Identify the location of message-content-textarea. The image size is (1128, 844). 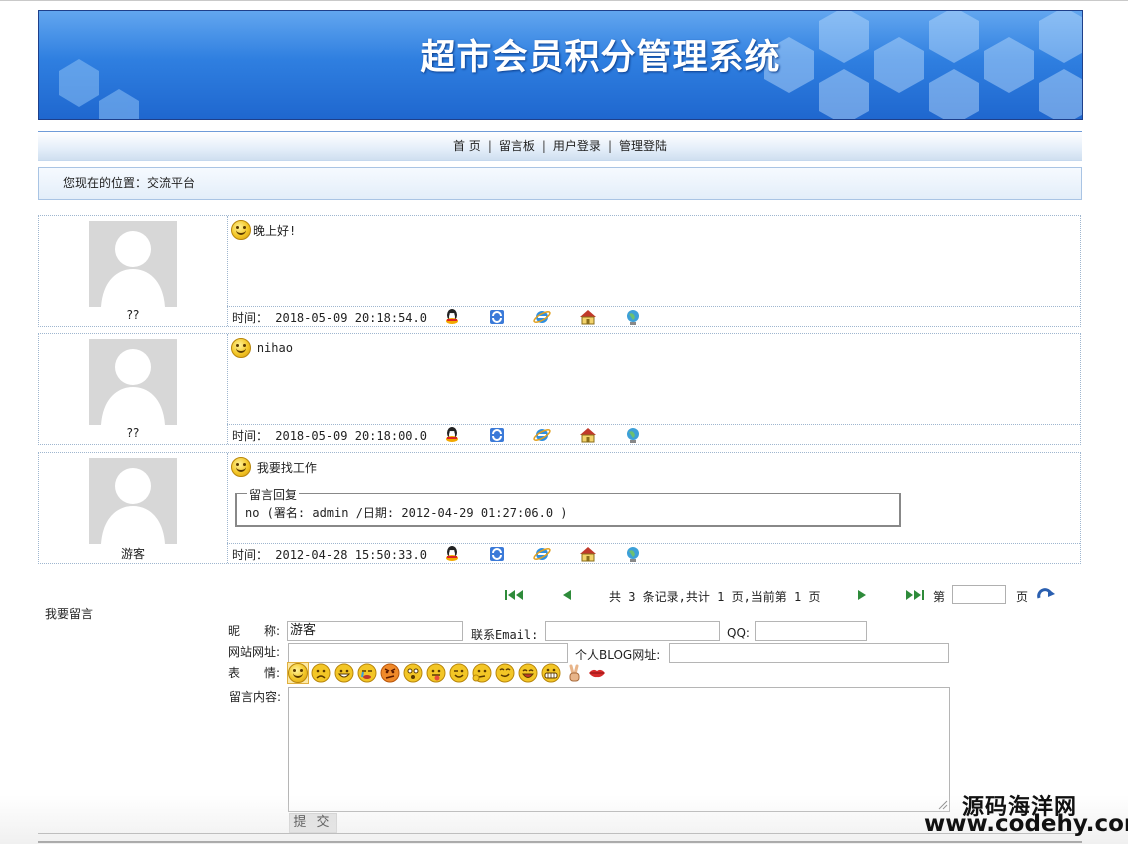
(619, 749).